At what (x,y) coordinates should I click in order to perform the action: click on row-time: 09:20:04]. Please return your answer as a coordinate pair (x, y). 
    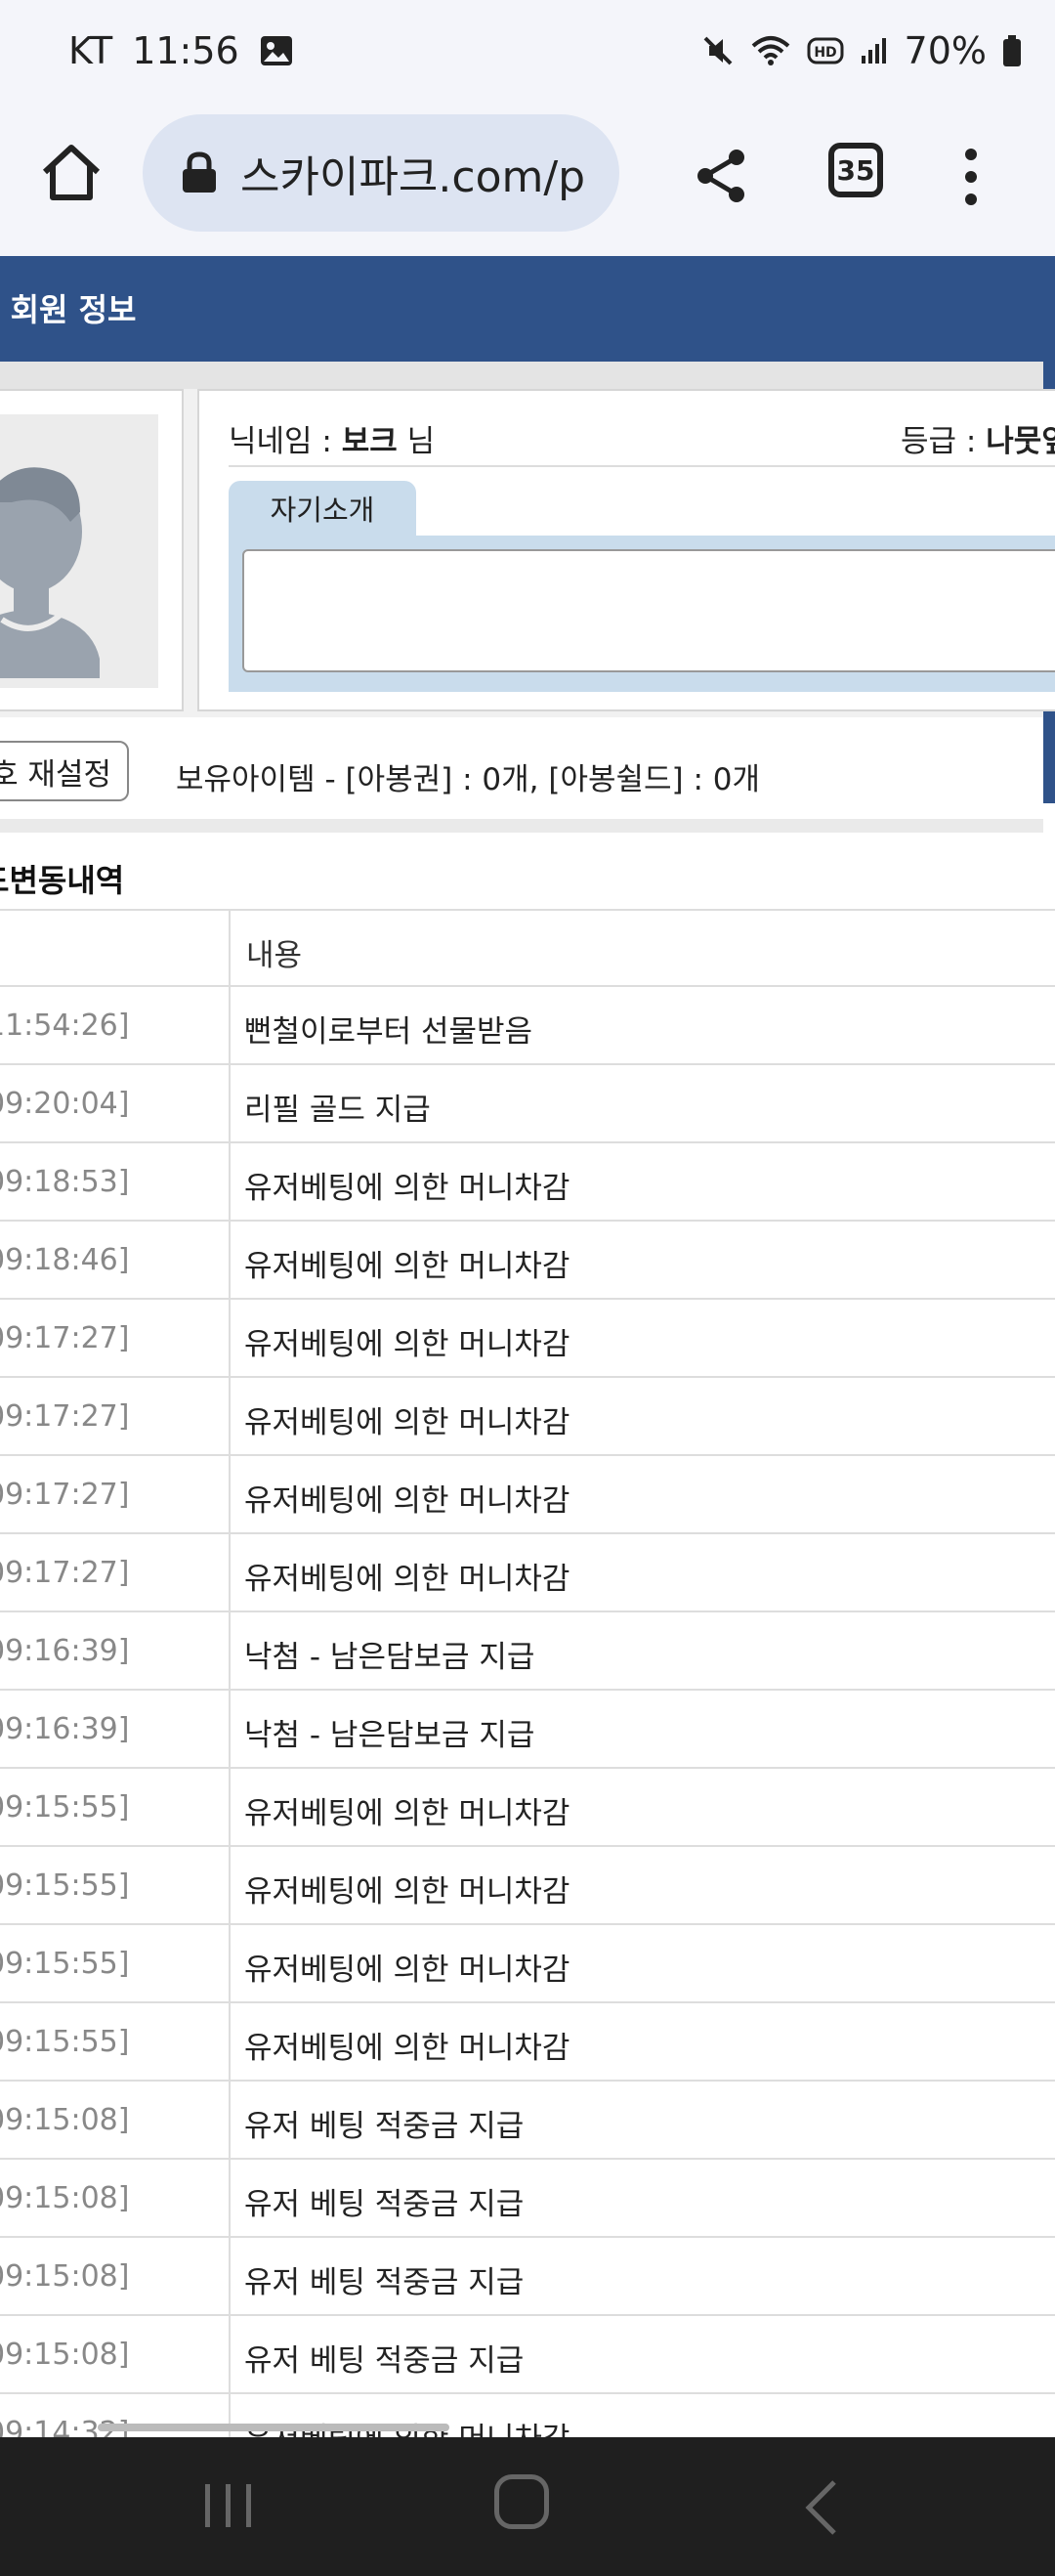
    Looking at the image, I should click on (65, 1104).